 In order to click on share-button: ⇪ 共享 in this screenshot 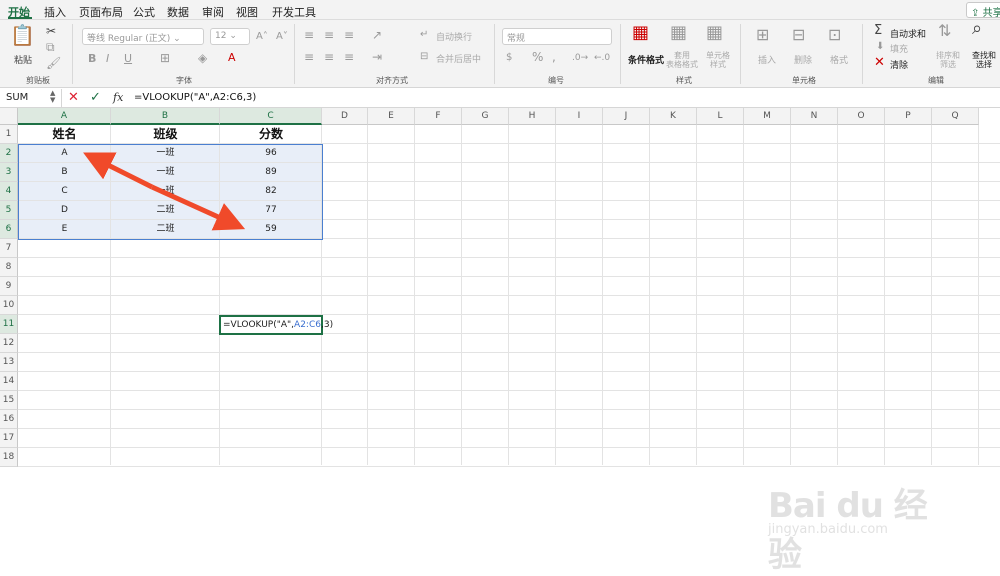, I will do `click(983, 10)`.